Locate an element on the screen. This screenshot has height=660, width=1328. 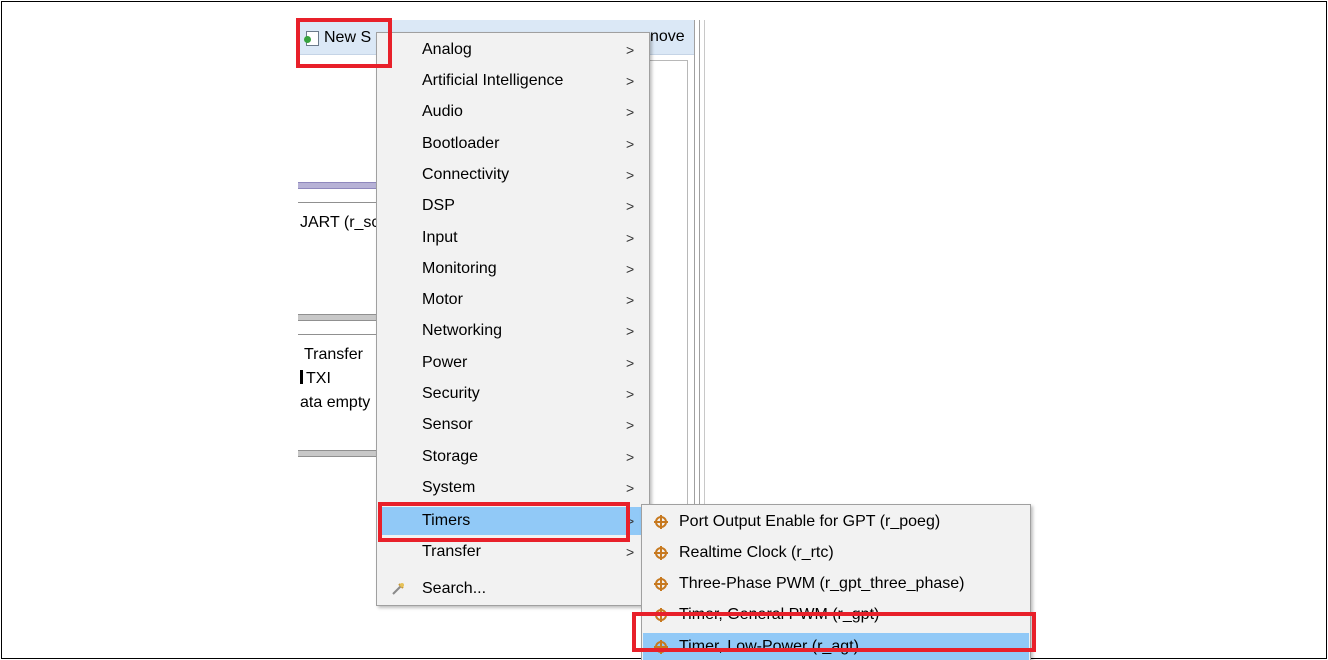
menu-item-label: Power is located at coordinates (445, 362).